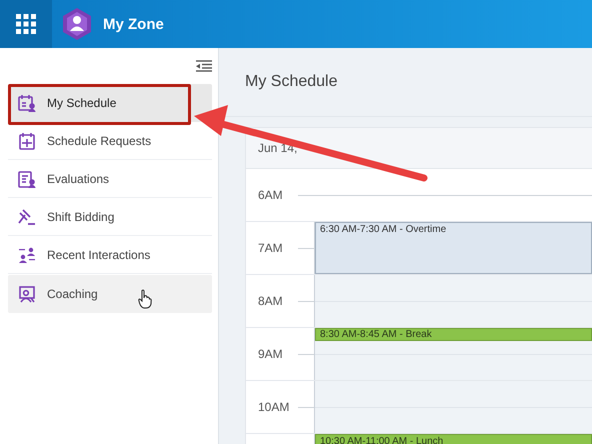 The image size is (592, 444). Describe the element at coordinates (453, 334) in the screenshot. I see `break-event: 8:30 AM-8:45 AM - Break` at that location.